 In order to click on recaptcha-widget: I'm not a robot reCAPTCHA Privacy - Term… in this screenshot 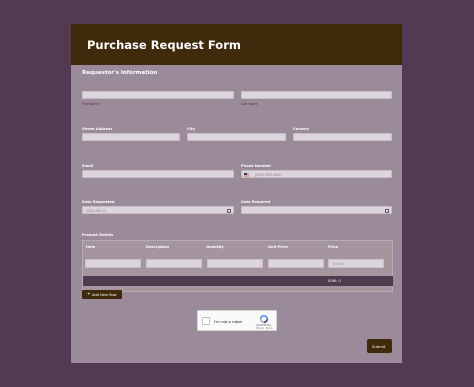, I will do `click(237, 320)`.